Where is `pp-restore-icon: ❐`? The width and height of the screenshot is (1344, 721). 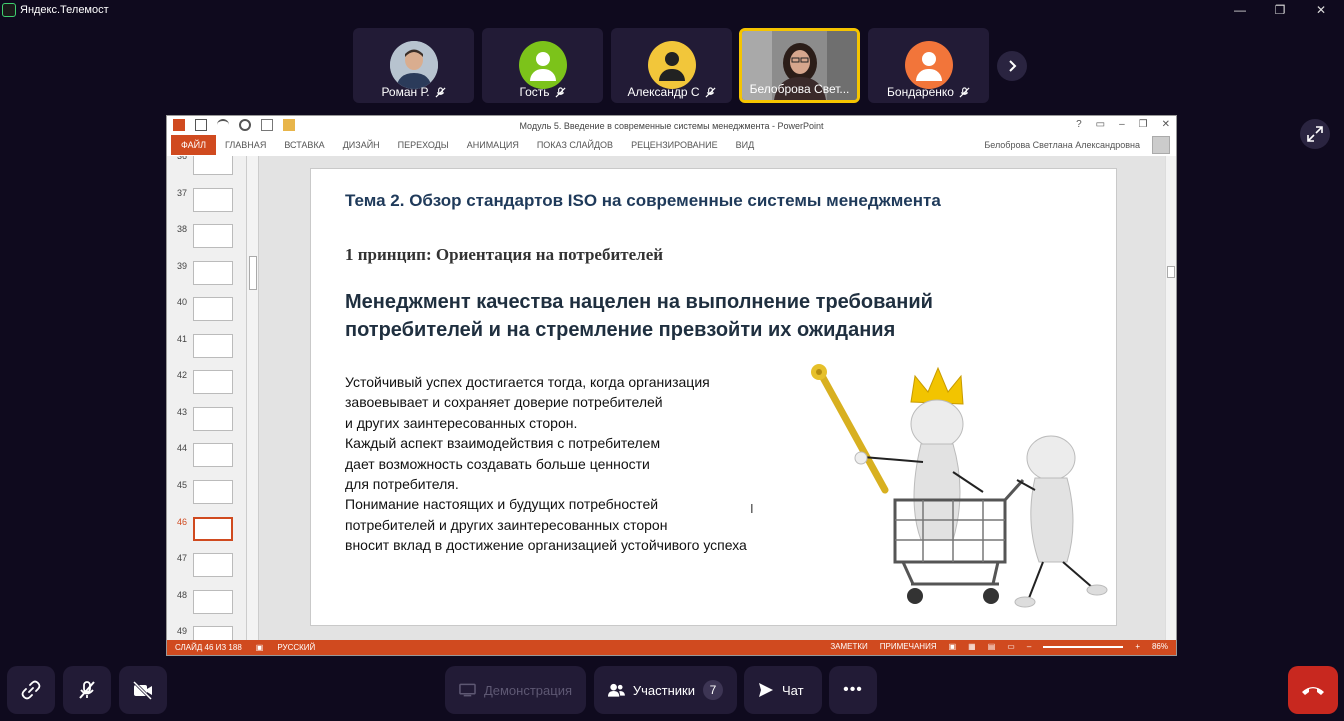 pp-restore-icon: ❐ is located at coordinates (1143, 124).